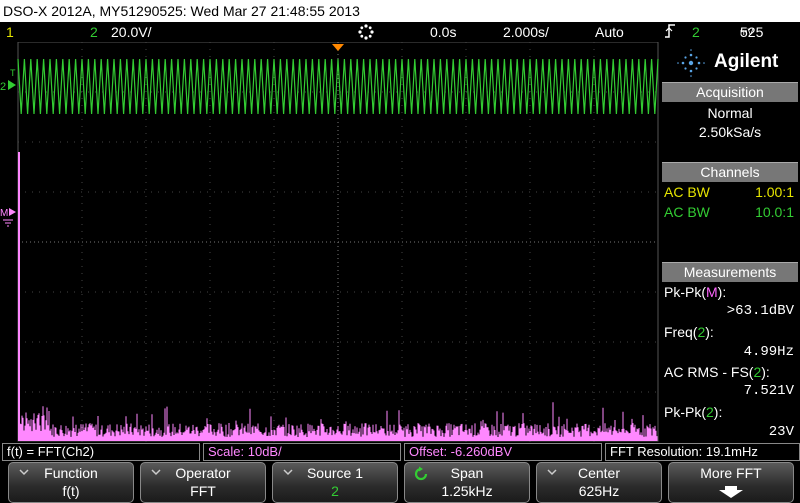 This screenshot has height=503, width=800. I want to click on softkey-center-value: 625Hz, so click(599, 491).